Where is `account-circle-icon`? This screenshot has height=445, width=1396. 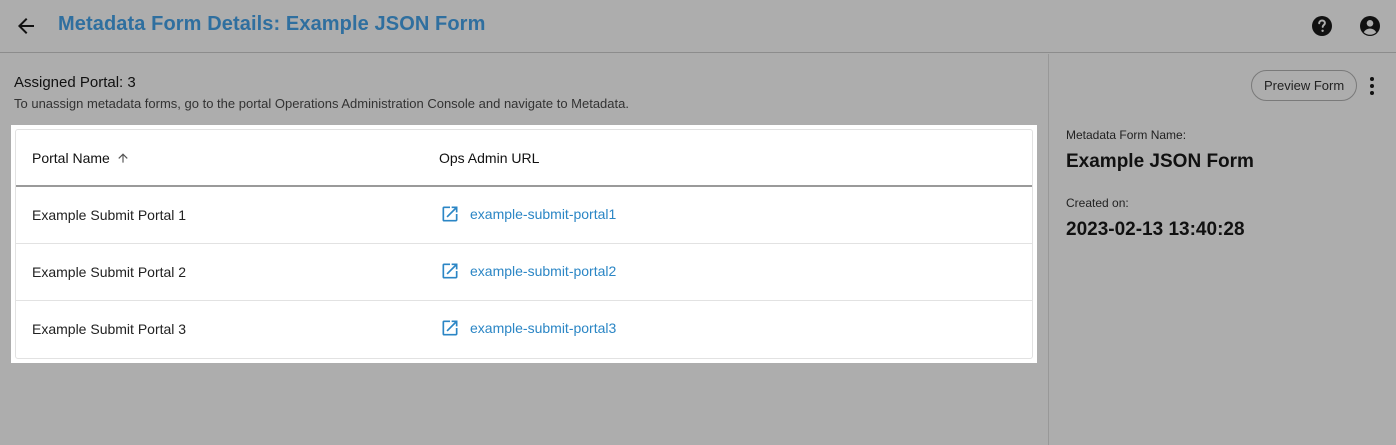 account-circle-icon is located at coordinates (1370, 26).